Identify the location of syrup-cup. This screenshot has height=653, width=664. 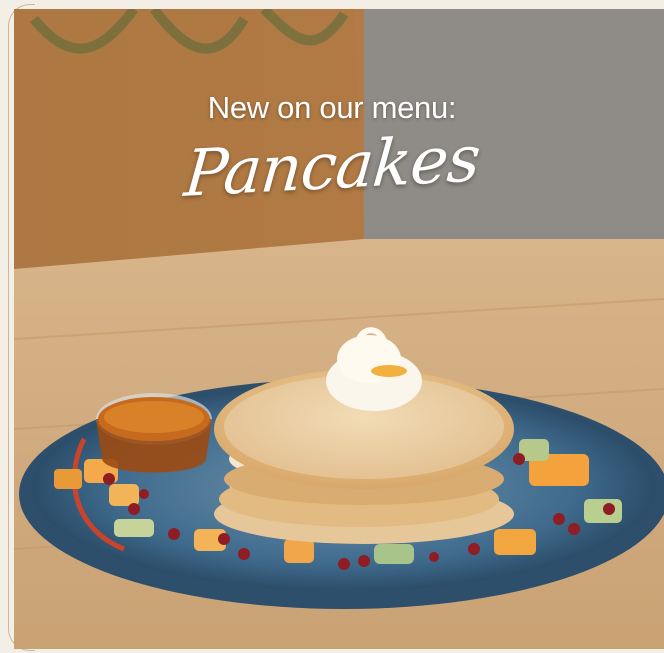
(154, 433).